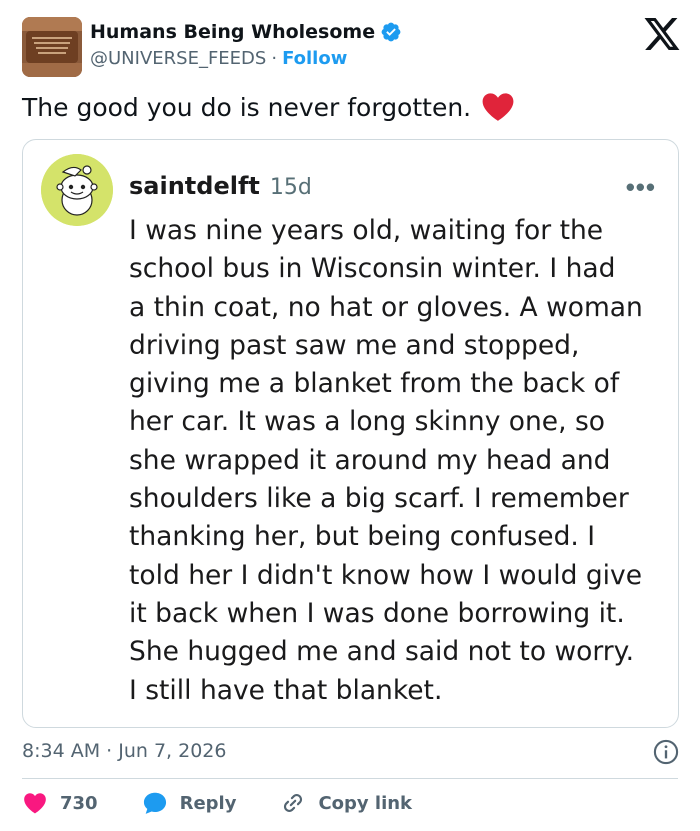  Describe the element at coordinates (381, 652) in the screenshot. I see `embedded-post-line: She hugged me and said not to worry.` at that location.